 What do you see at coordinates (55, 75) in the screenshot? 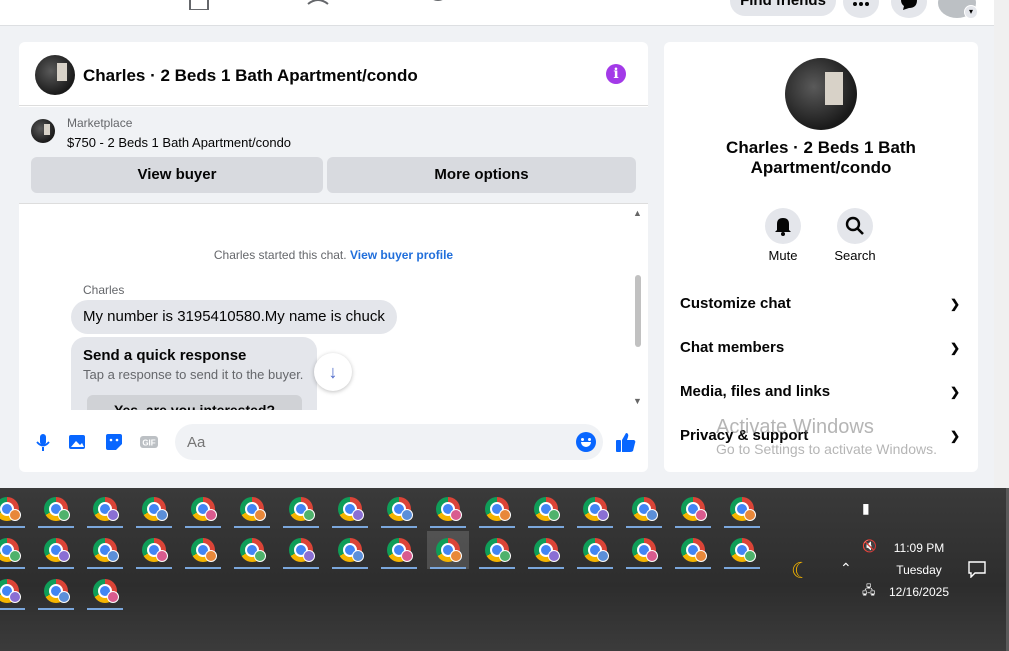
I see `listing-thumbnail` at bounding box center [55, 75].